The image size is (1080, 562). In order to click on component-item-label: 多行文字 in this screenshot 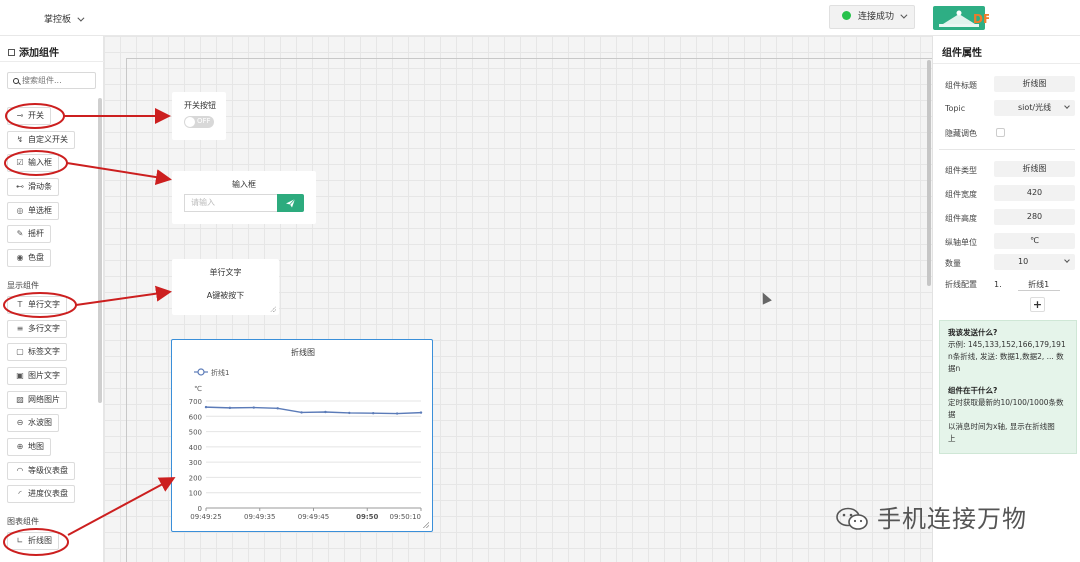, I will do `click(44, 328)`.